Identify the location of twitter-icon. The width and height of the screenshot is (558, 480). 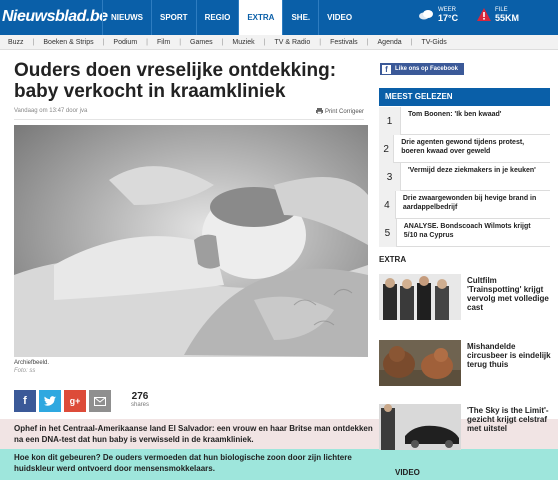
(50, 401).